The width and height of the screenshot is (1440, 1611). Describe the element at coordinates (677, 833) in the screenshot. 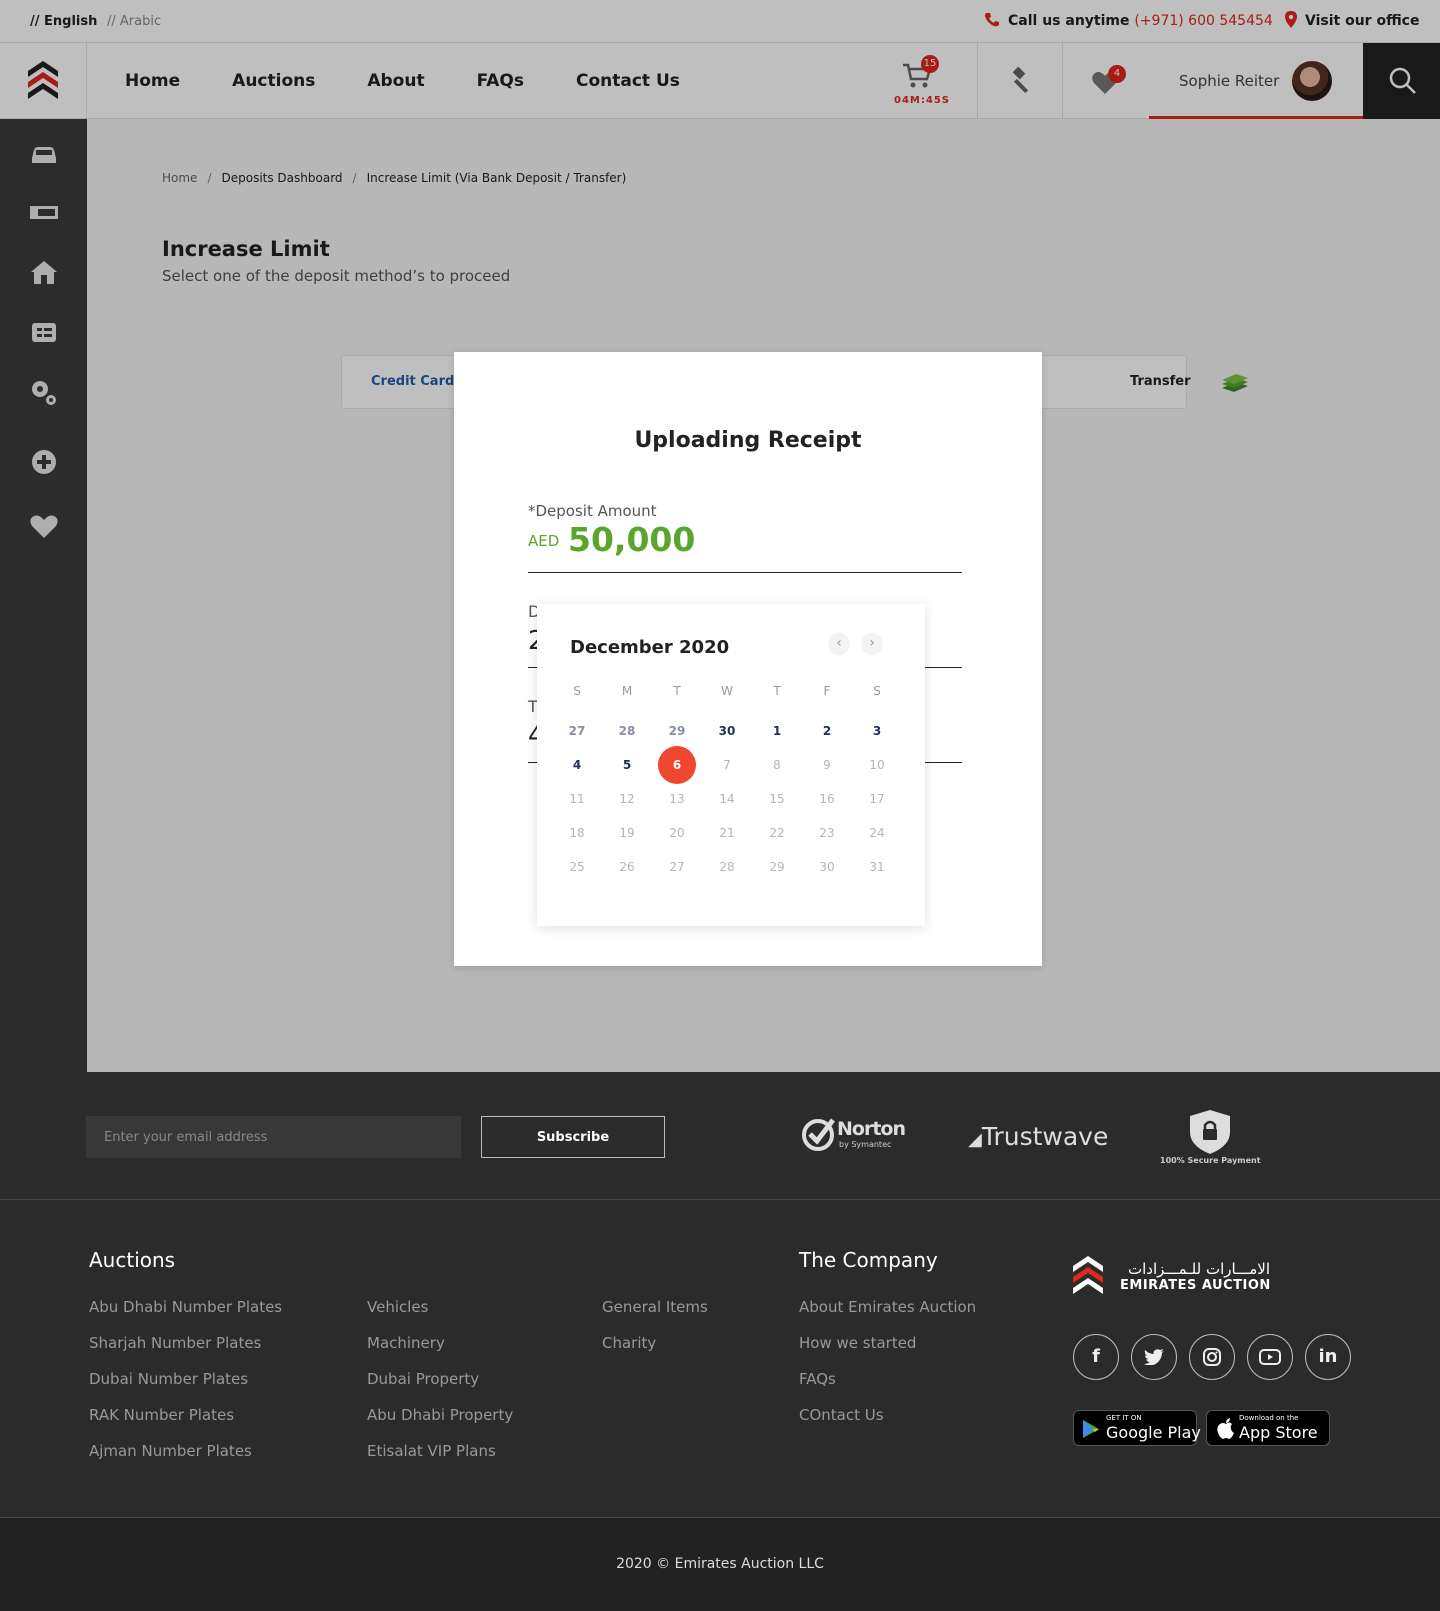

I see `calendar-day: 20` at that location.